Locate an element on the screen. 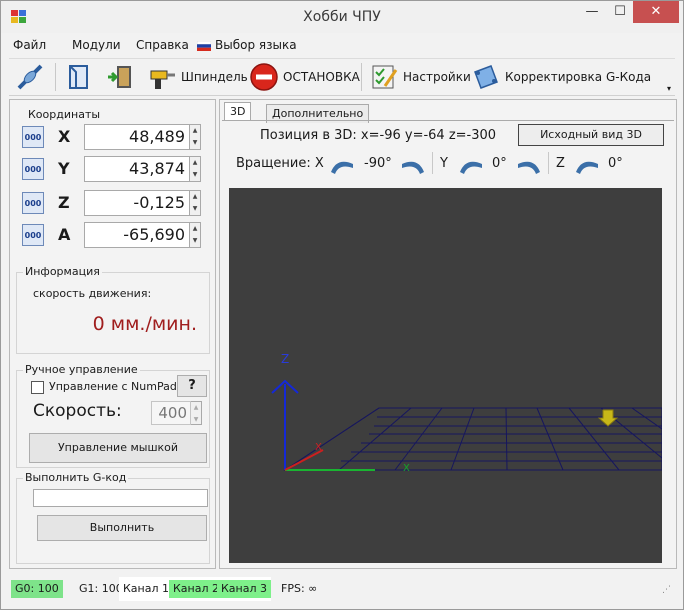 This screenshot has width=686, height=612. speed-spinner: ▲ ▼ is located at coordinates (196, 413).